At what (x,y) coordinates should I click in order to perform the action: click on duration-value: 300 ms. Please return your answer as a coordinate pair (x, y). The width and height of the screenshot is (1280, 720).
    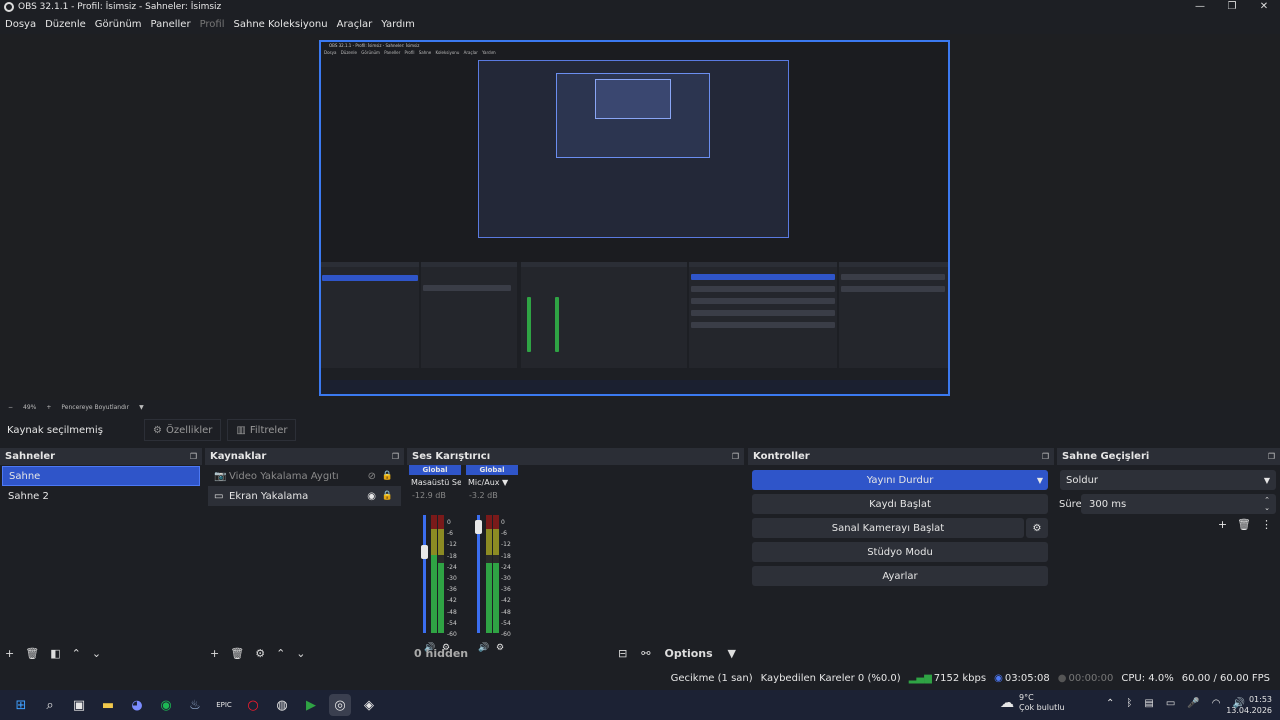
    Looking at the image, I should click on (1108, 504).